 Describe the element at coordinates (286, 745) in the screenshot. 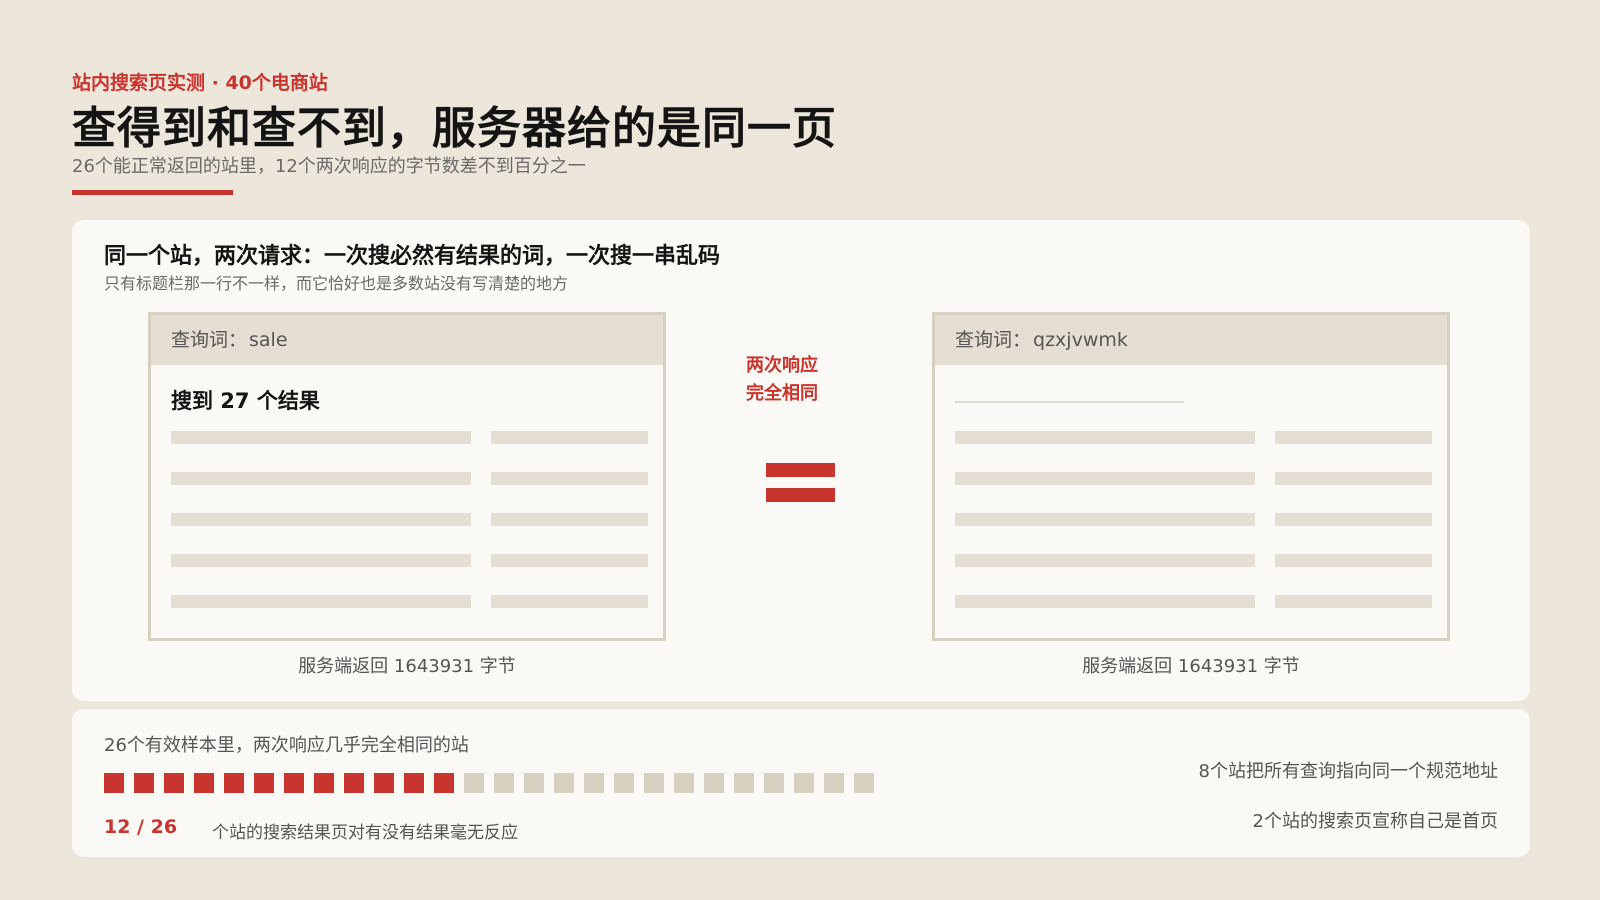

I see `stats-label: 26个有效样本里，两次响应几乎完全相同的站` at that location.